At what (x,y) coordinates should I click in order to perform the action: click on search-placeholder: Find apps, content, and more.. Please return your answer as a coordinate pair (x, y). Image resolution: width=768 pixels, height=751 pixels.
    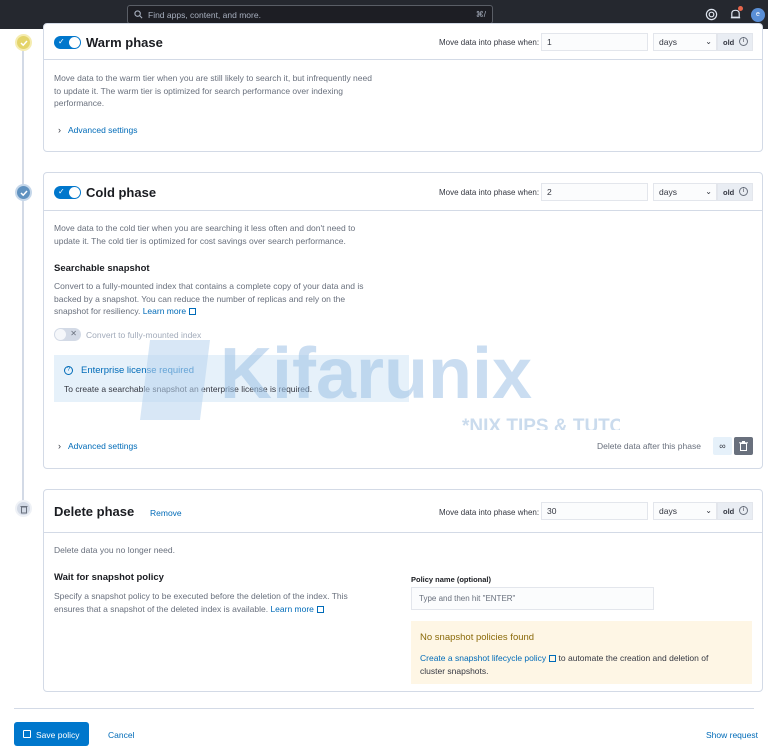
    Looking at the image, I should click on (204, 15).